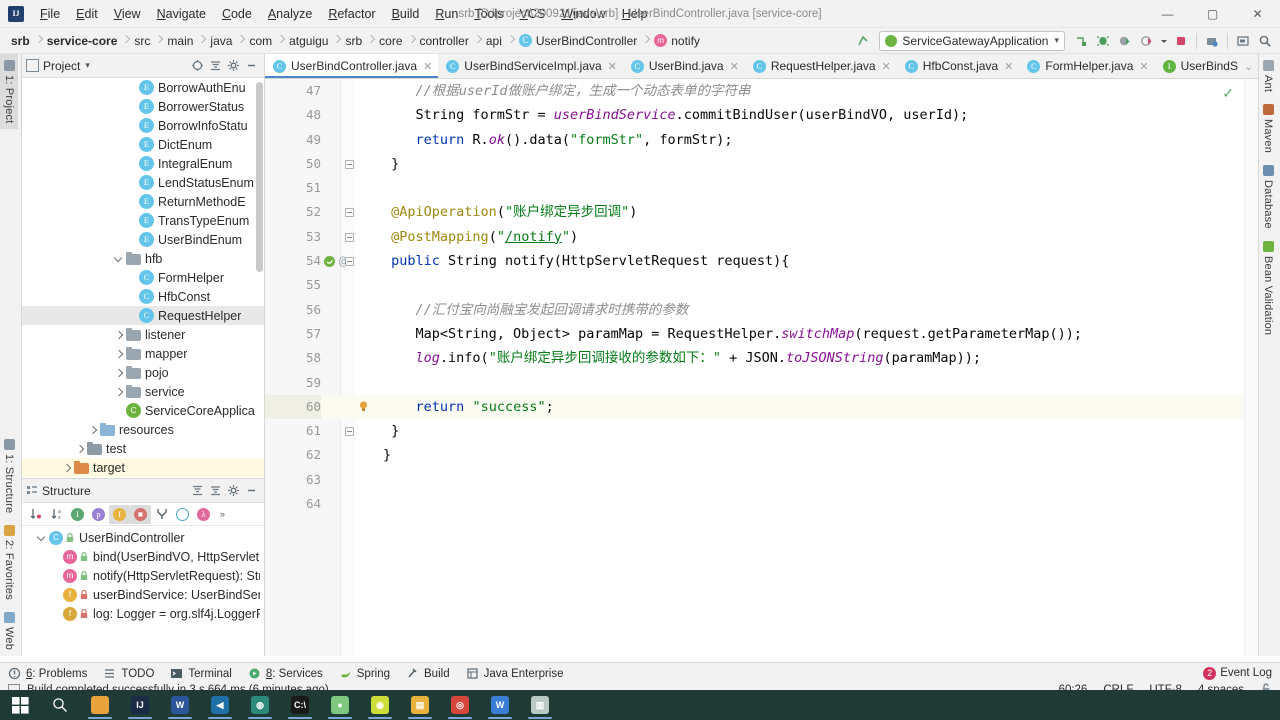 The height and width of the screenshot is (720, 1280). What do you see at coordinates (143, 467) in the screenshot?
I see `tree-node: target` at bounding box center [143, 467].